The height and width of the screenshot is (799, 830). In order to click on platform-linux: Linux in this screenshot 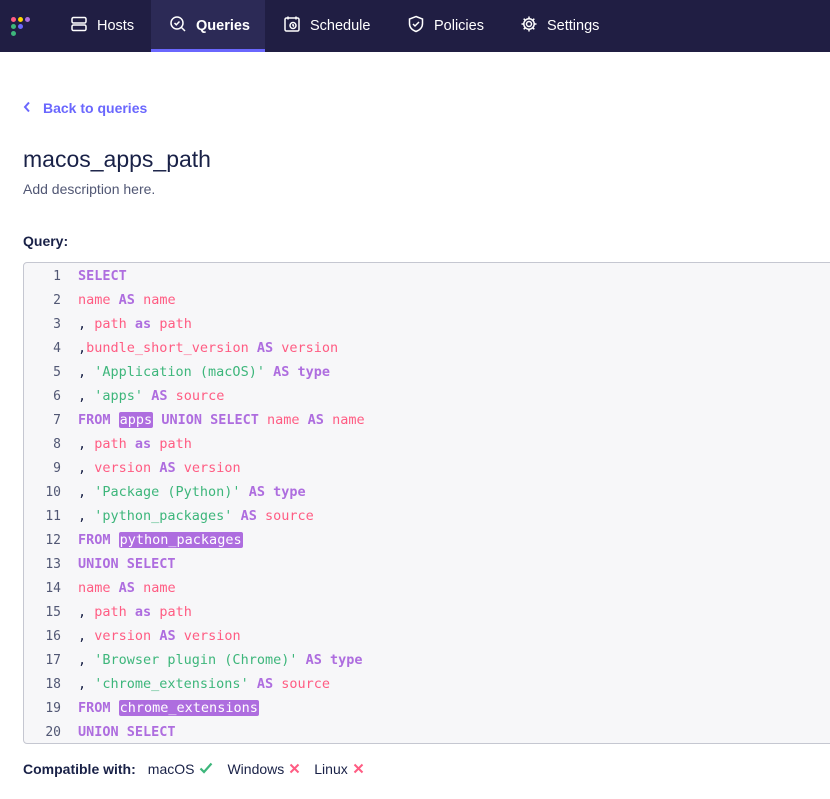, I will do `click(338, 769)`.